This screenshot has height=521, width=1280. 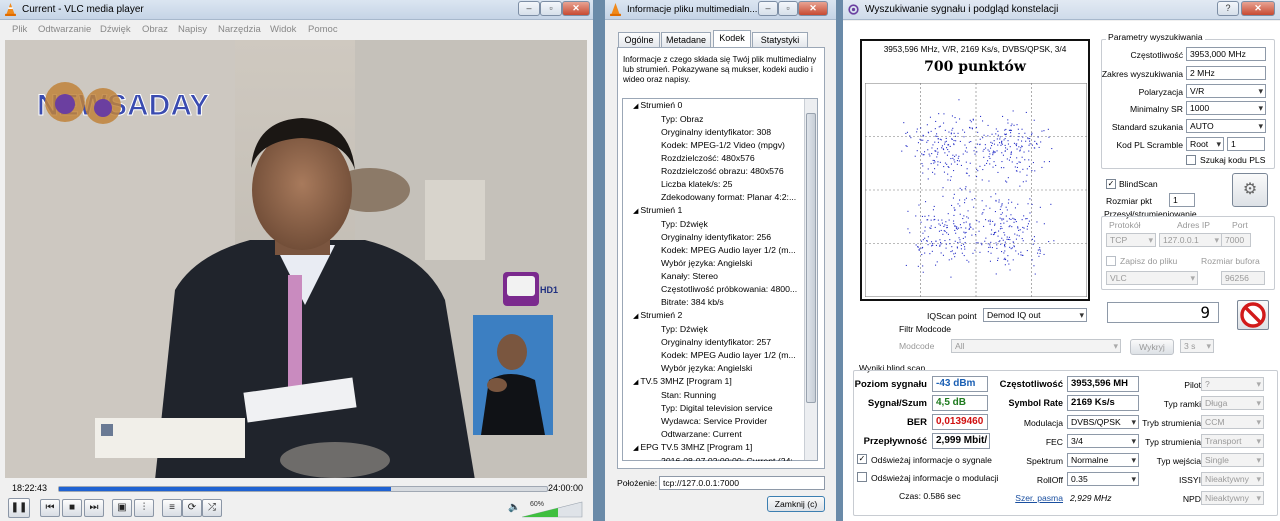 What do you see at coordinates (811, 258) in the screenshot?
I see `tree-scroll-thumb` at bounding box center [811, 258].